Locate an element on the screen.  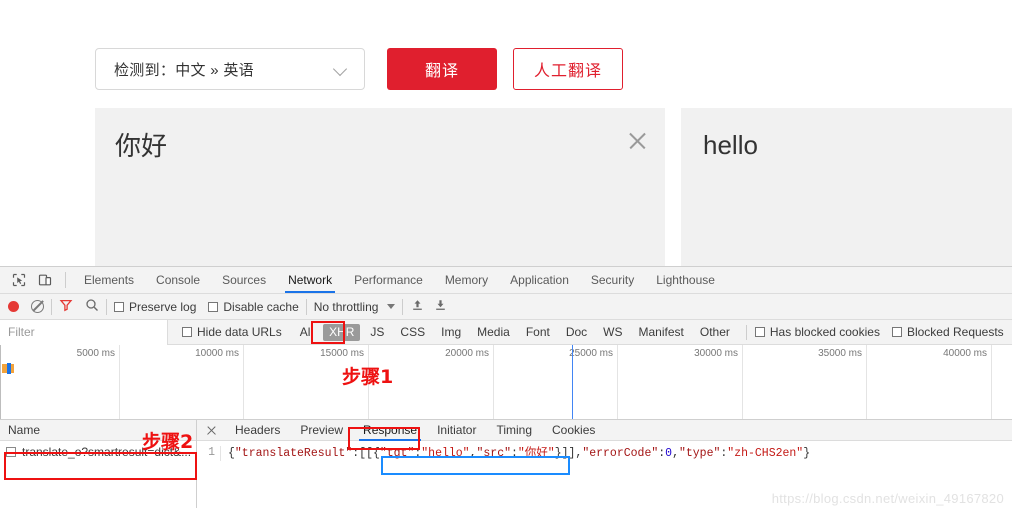
tab-console: Console is located at coordinates (178, 280).